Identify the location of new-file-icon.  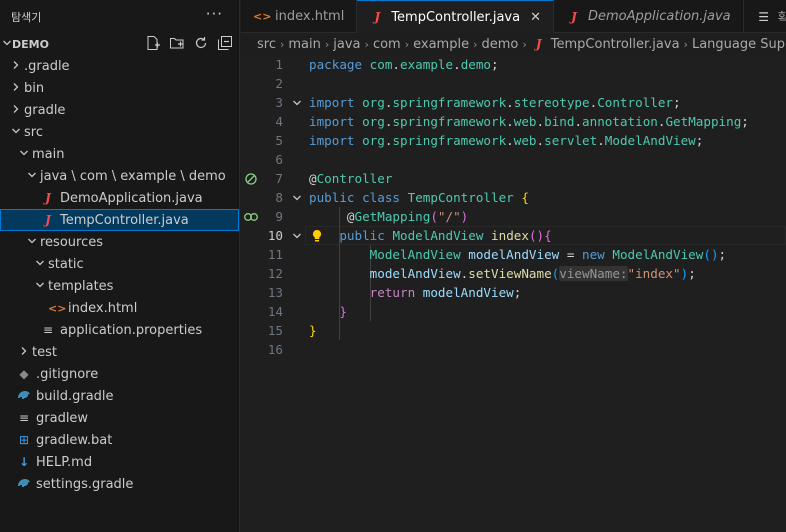
(153, 43).